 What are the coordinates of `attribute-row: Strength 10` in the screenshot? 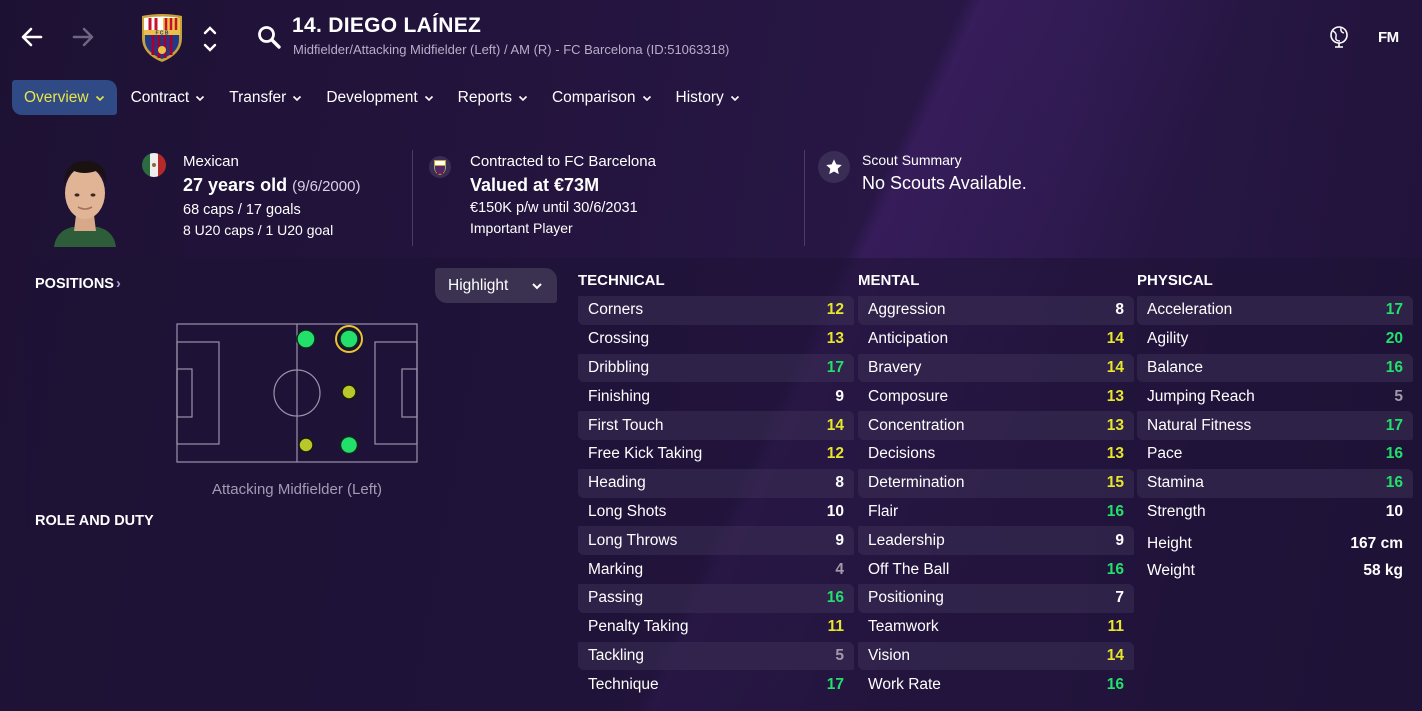 It's located at (1275, 512).